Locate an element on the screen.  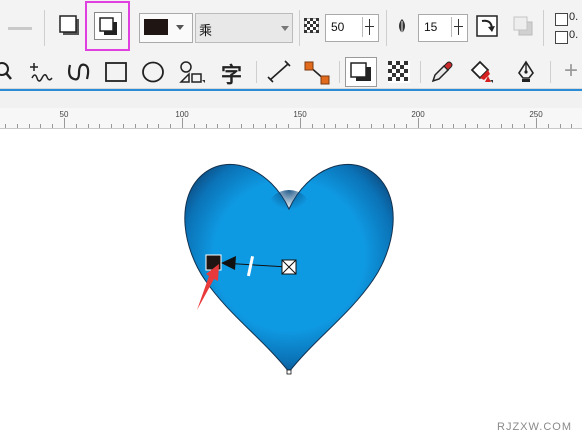
shadow-color-swatch is located at coordinates (156, 27).